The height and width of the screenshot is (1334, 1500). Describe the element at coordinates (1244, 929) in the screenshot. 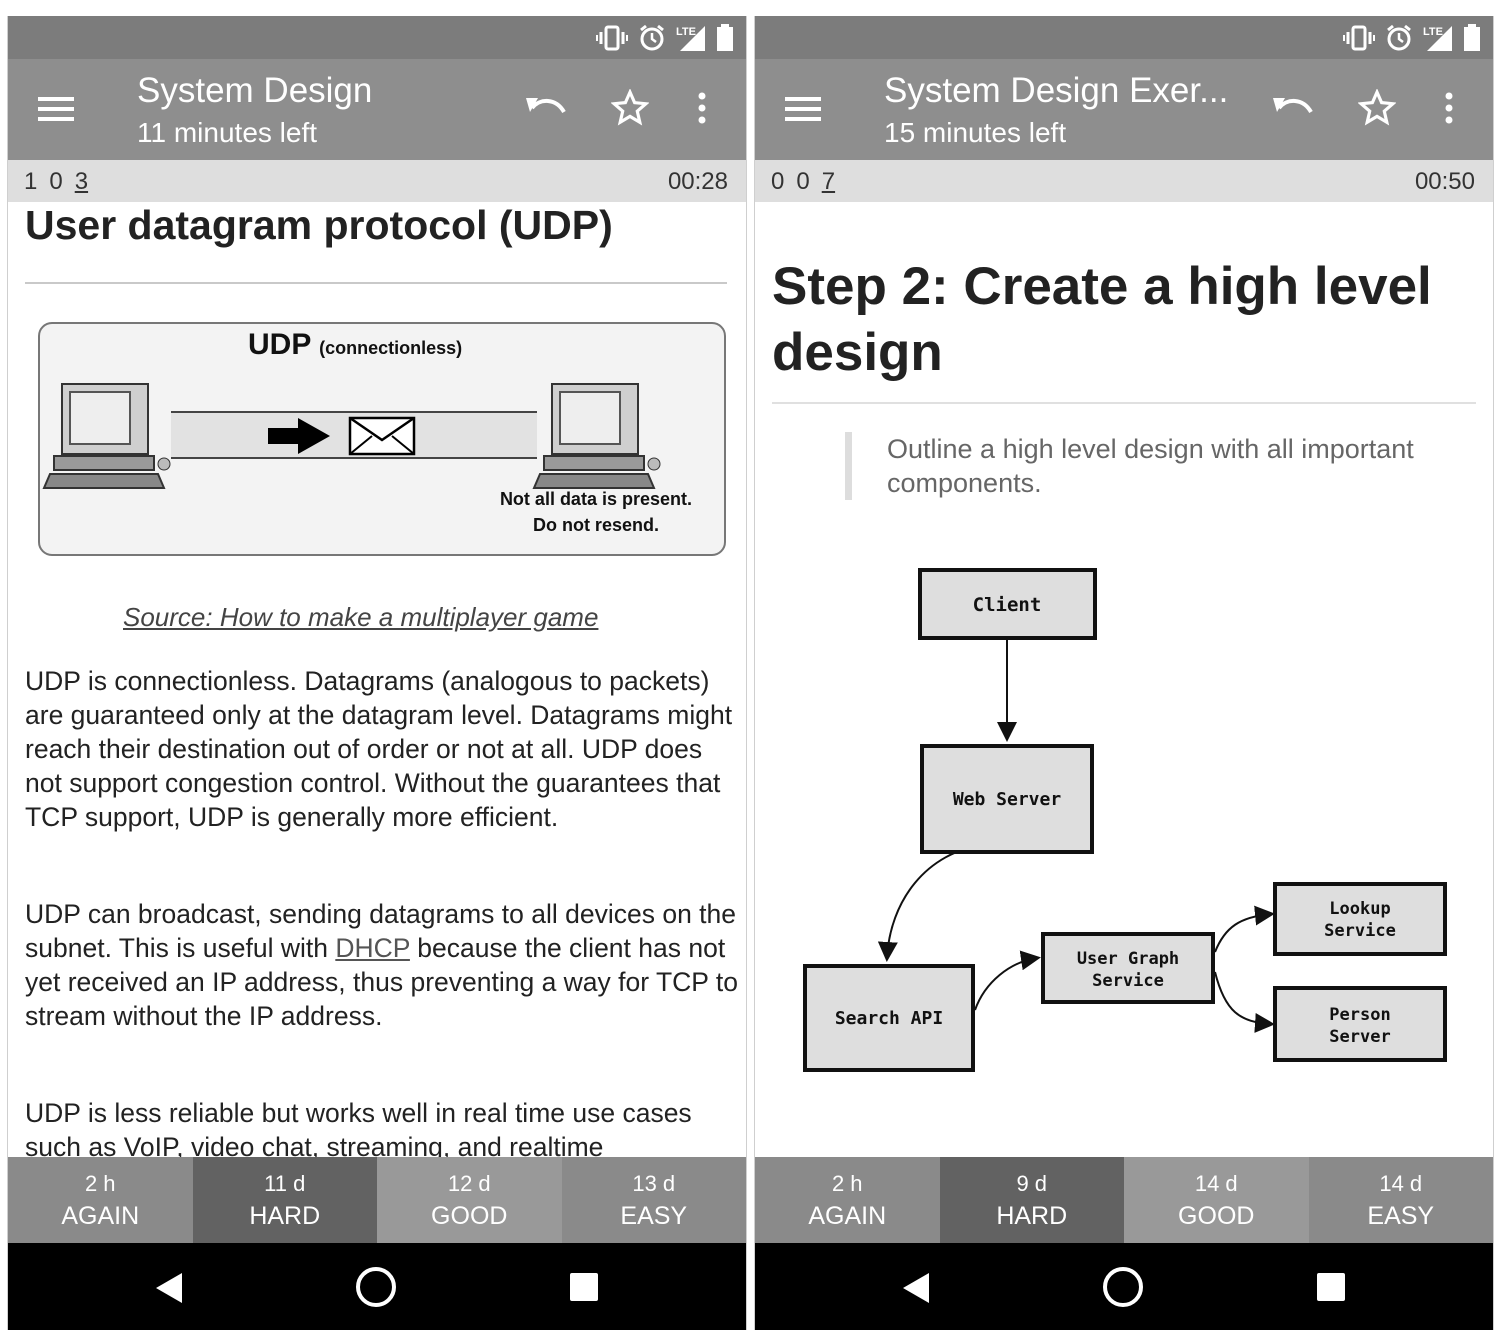

I see `edge-usergraph-lookup` at that location.